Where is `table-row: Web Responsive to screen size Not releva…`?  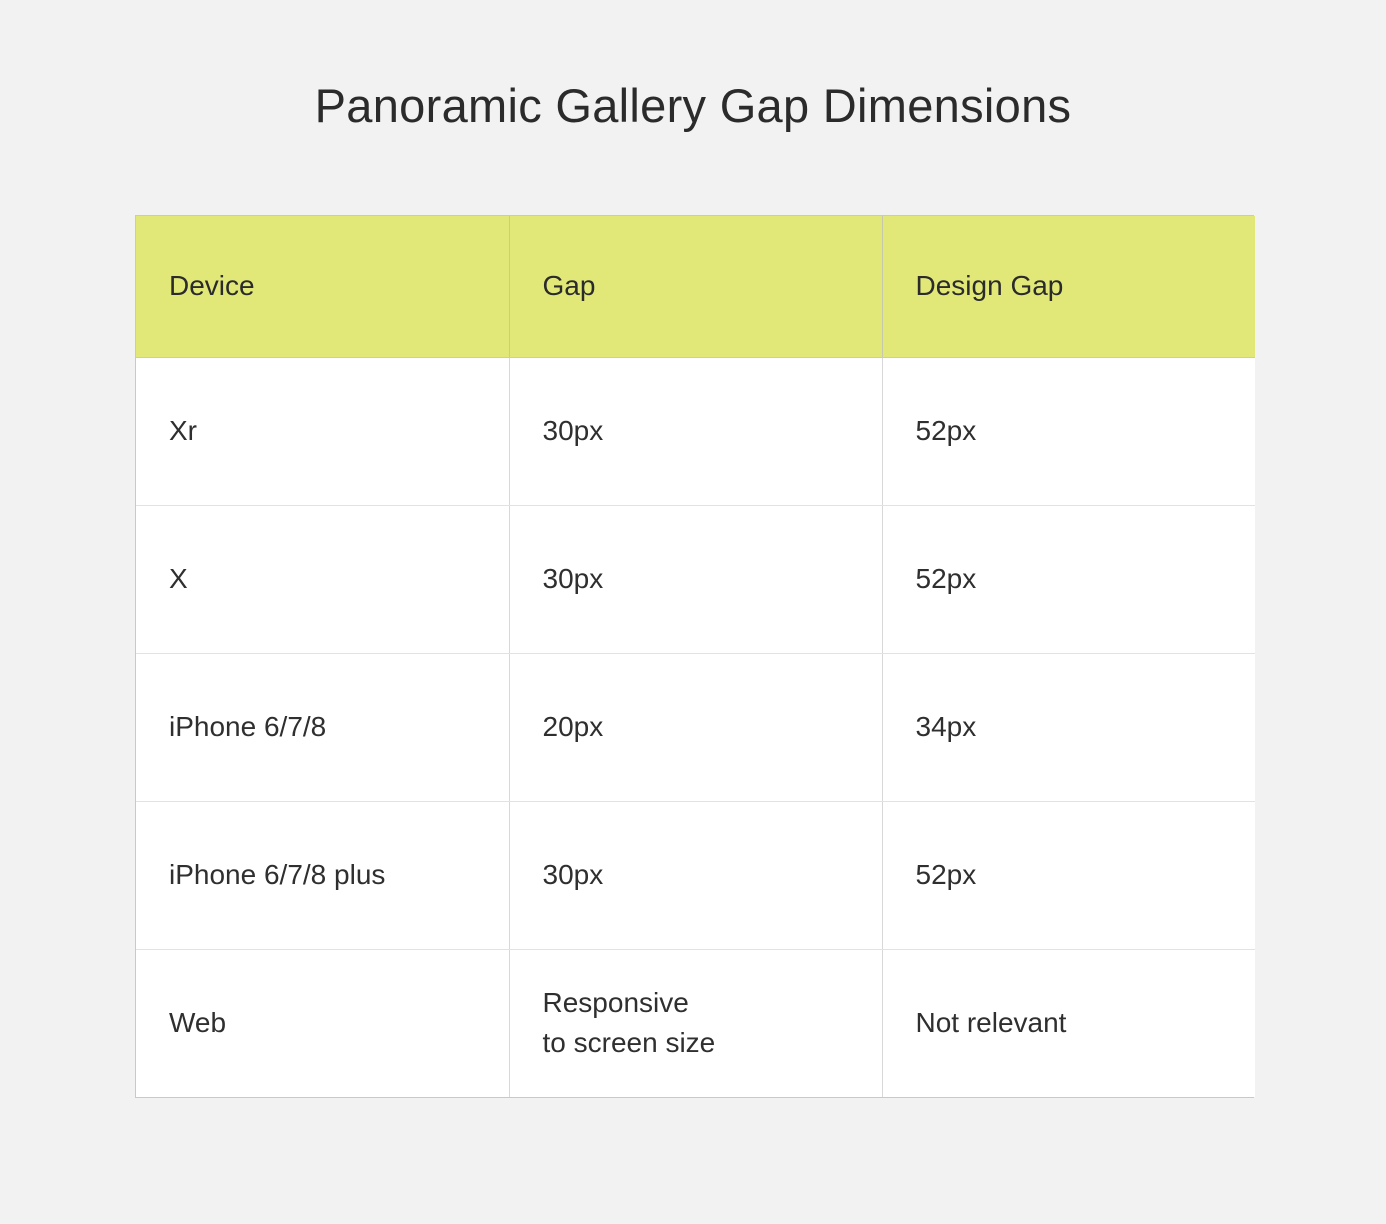
table-row: Web Responsive to screen size Not releva… is located at coordinates (695, 1023).